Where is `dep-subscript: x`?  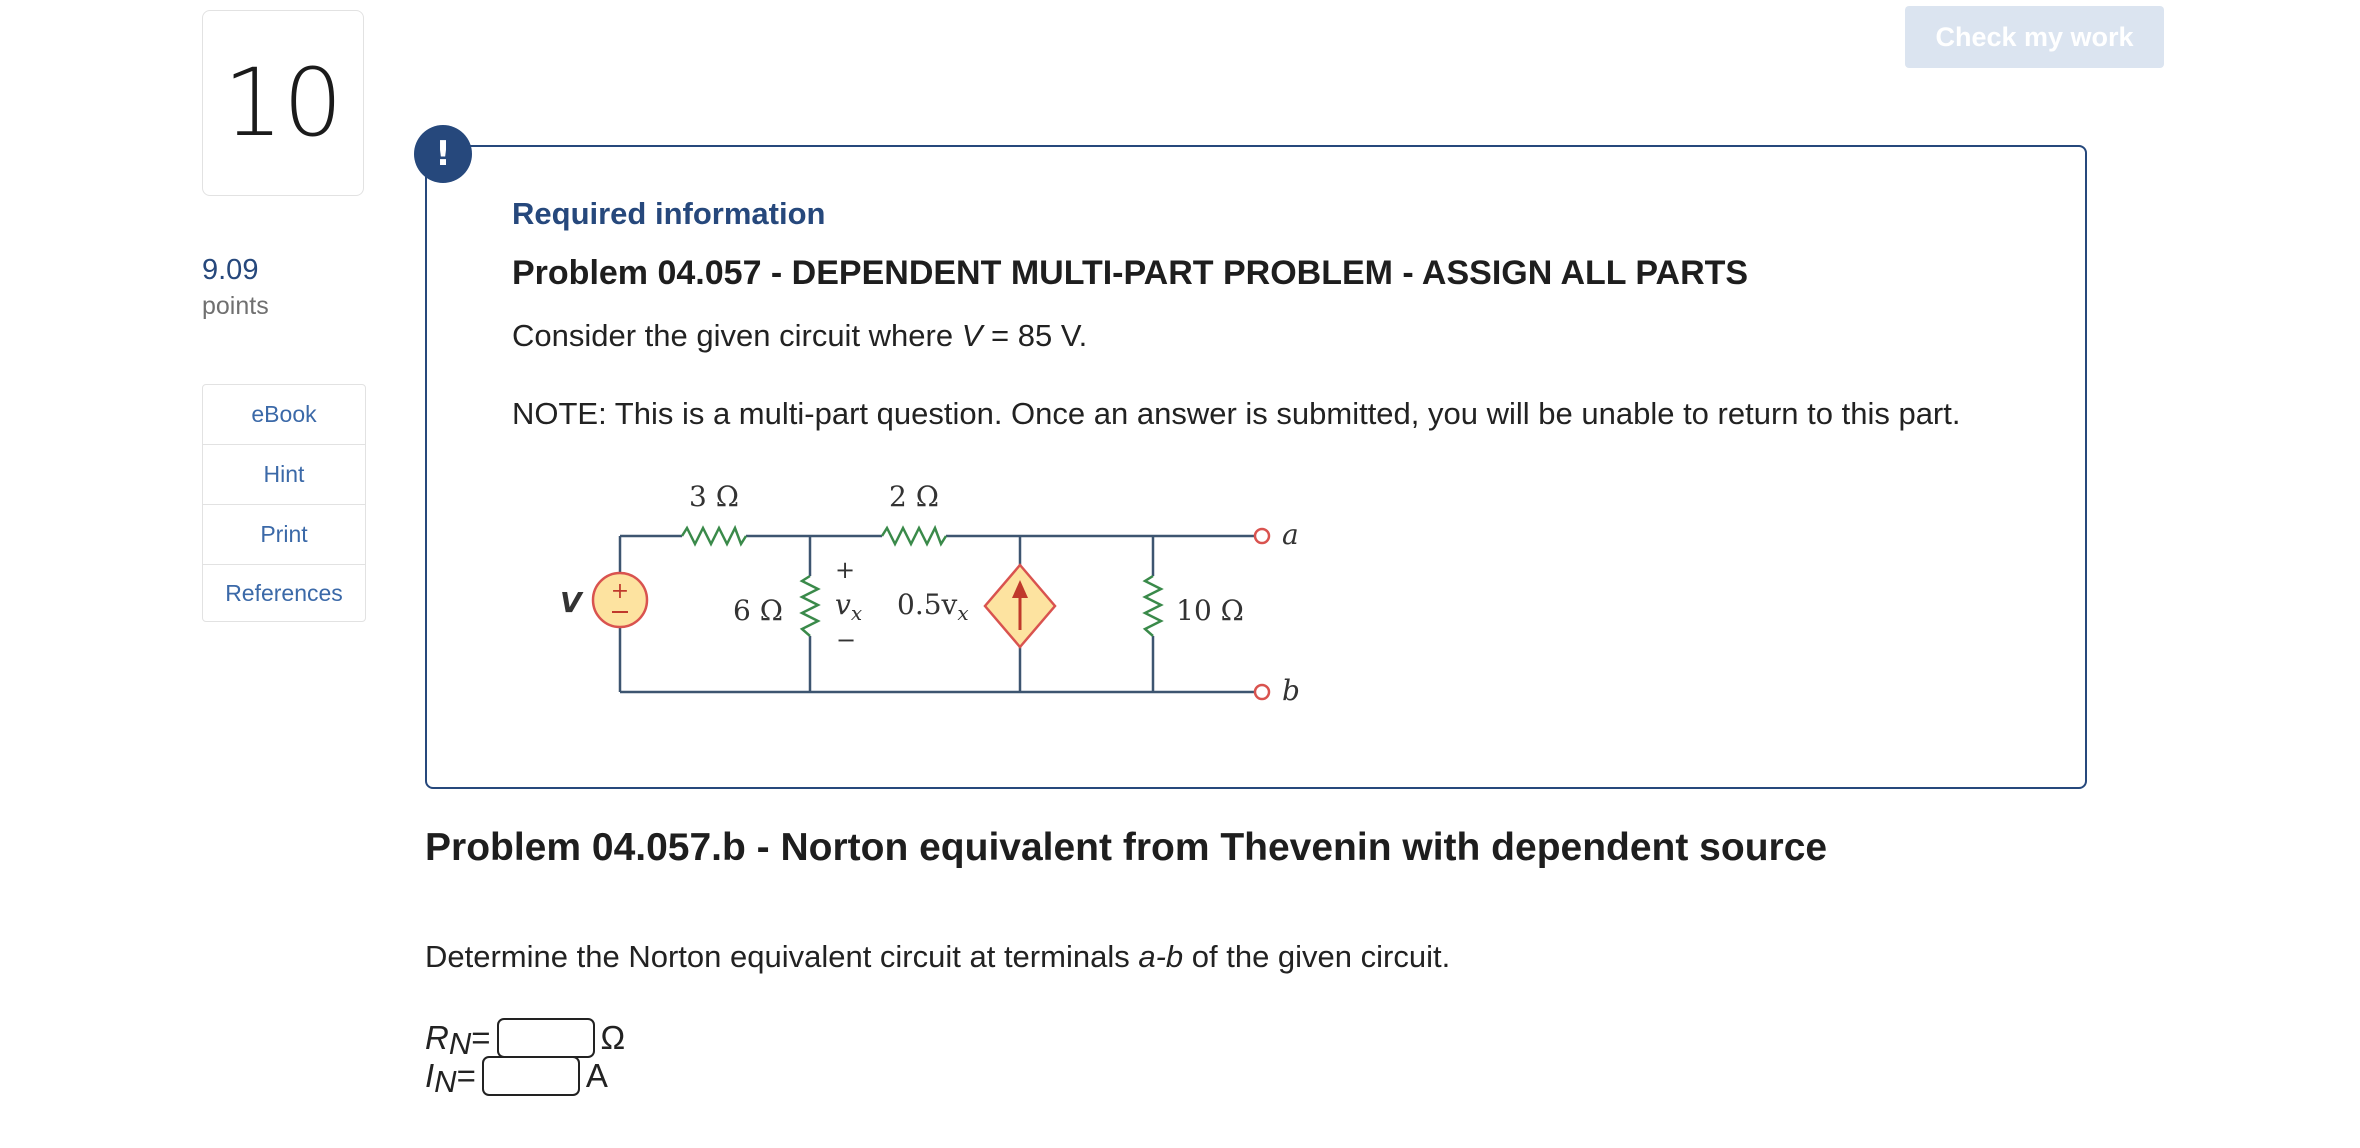 dep-subscript: x is located at coordinates (962, 613).